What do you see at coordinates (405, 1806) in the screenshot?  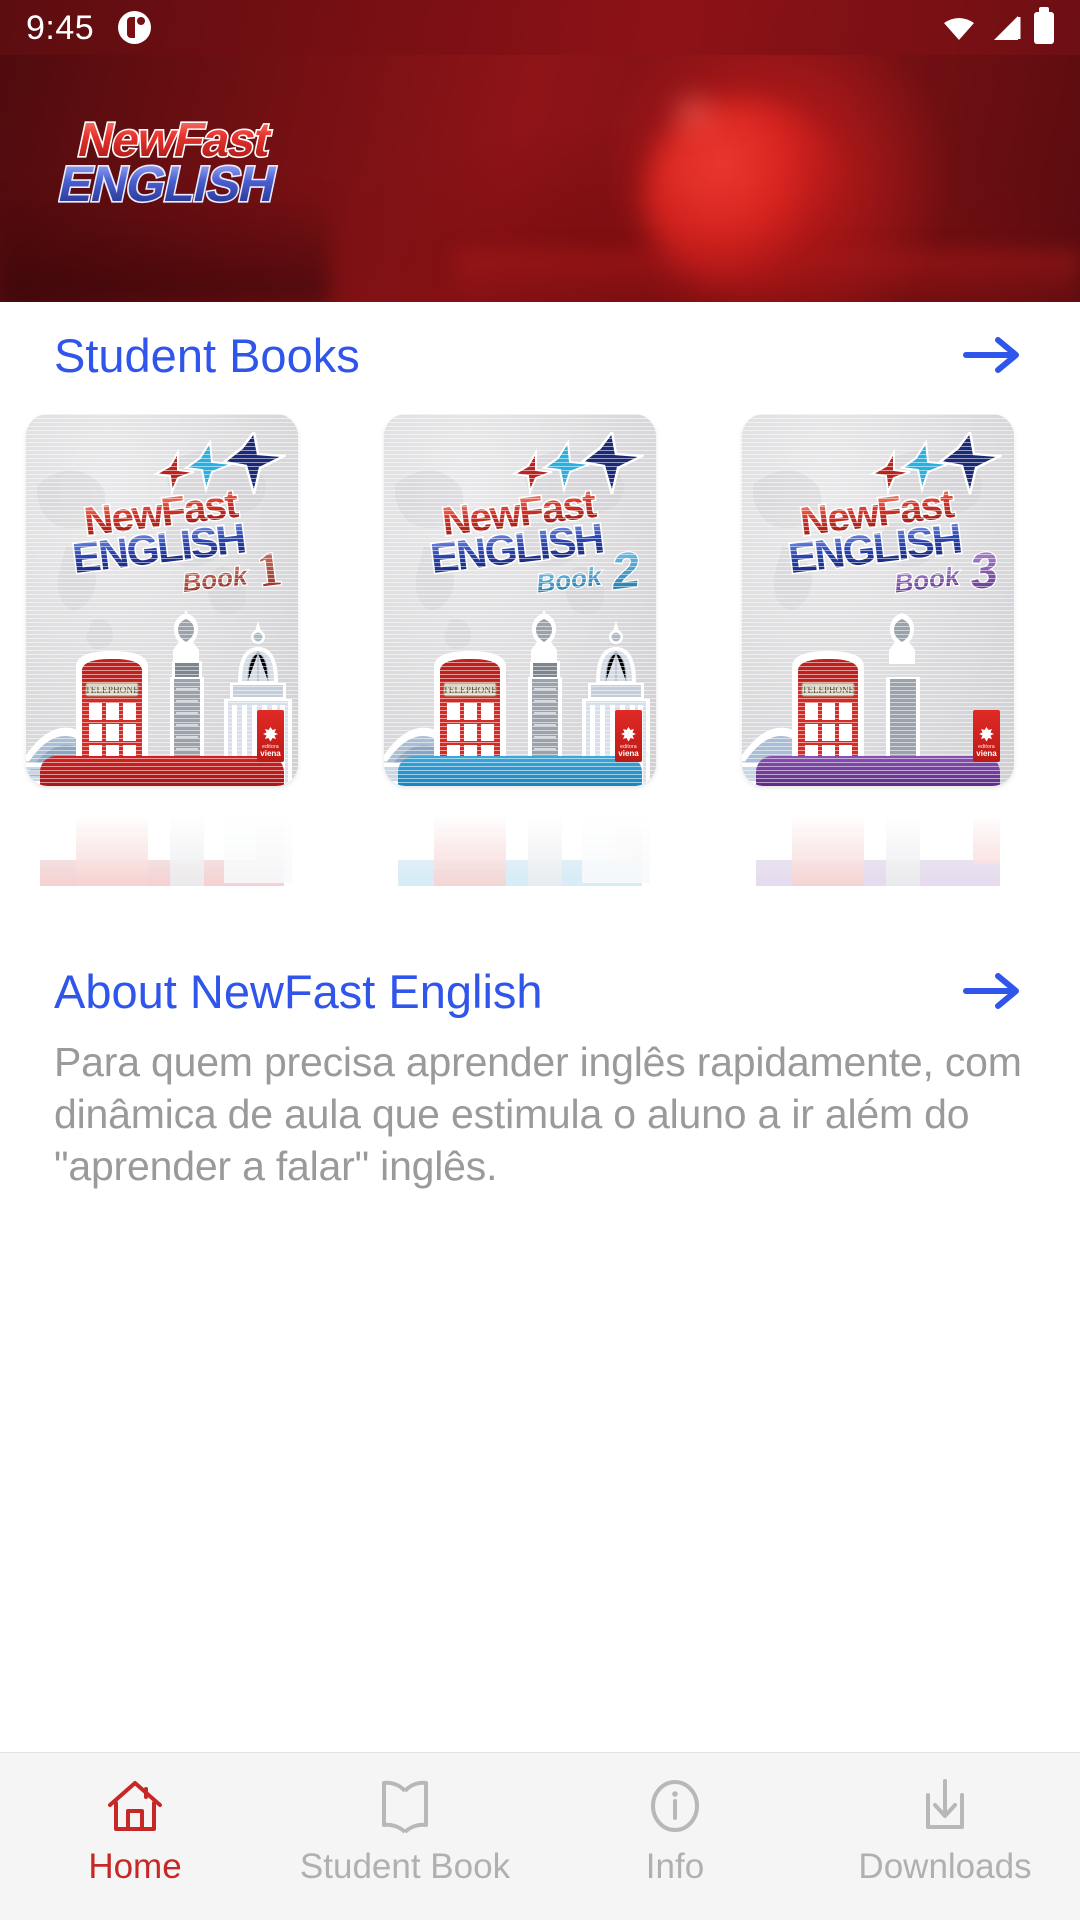 I see `book-open-icon` at bounding box center [405, 1806].